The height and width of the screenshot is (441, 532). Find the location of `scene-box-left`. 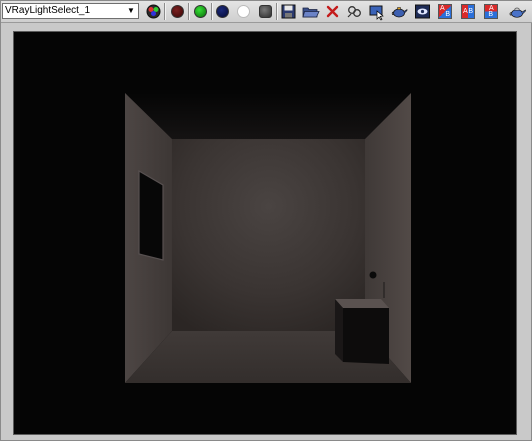

scene-box-left is located at coordinates (339, 330).